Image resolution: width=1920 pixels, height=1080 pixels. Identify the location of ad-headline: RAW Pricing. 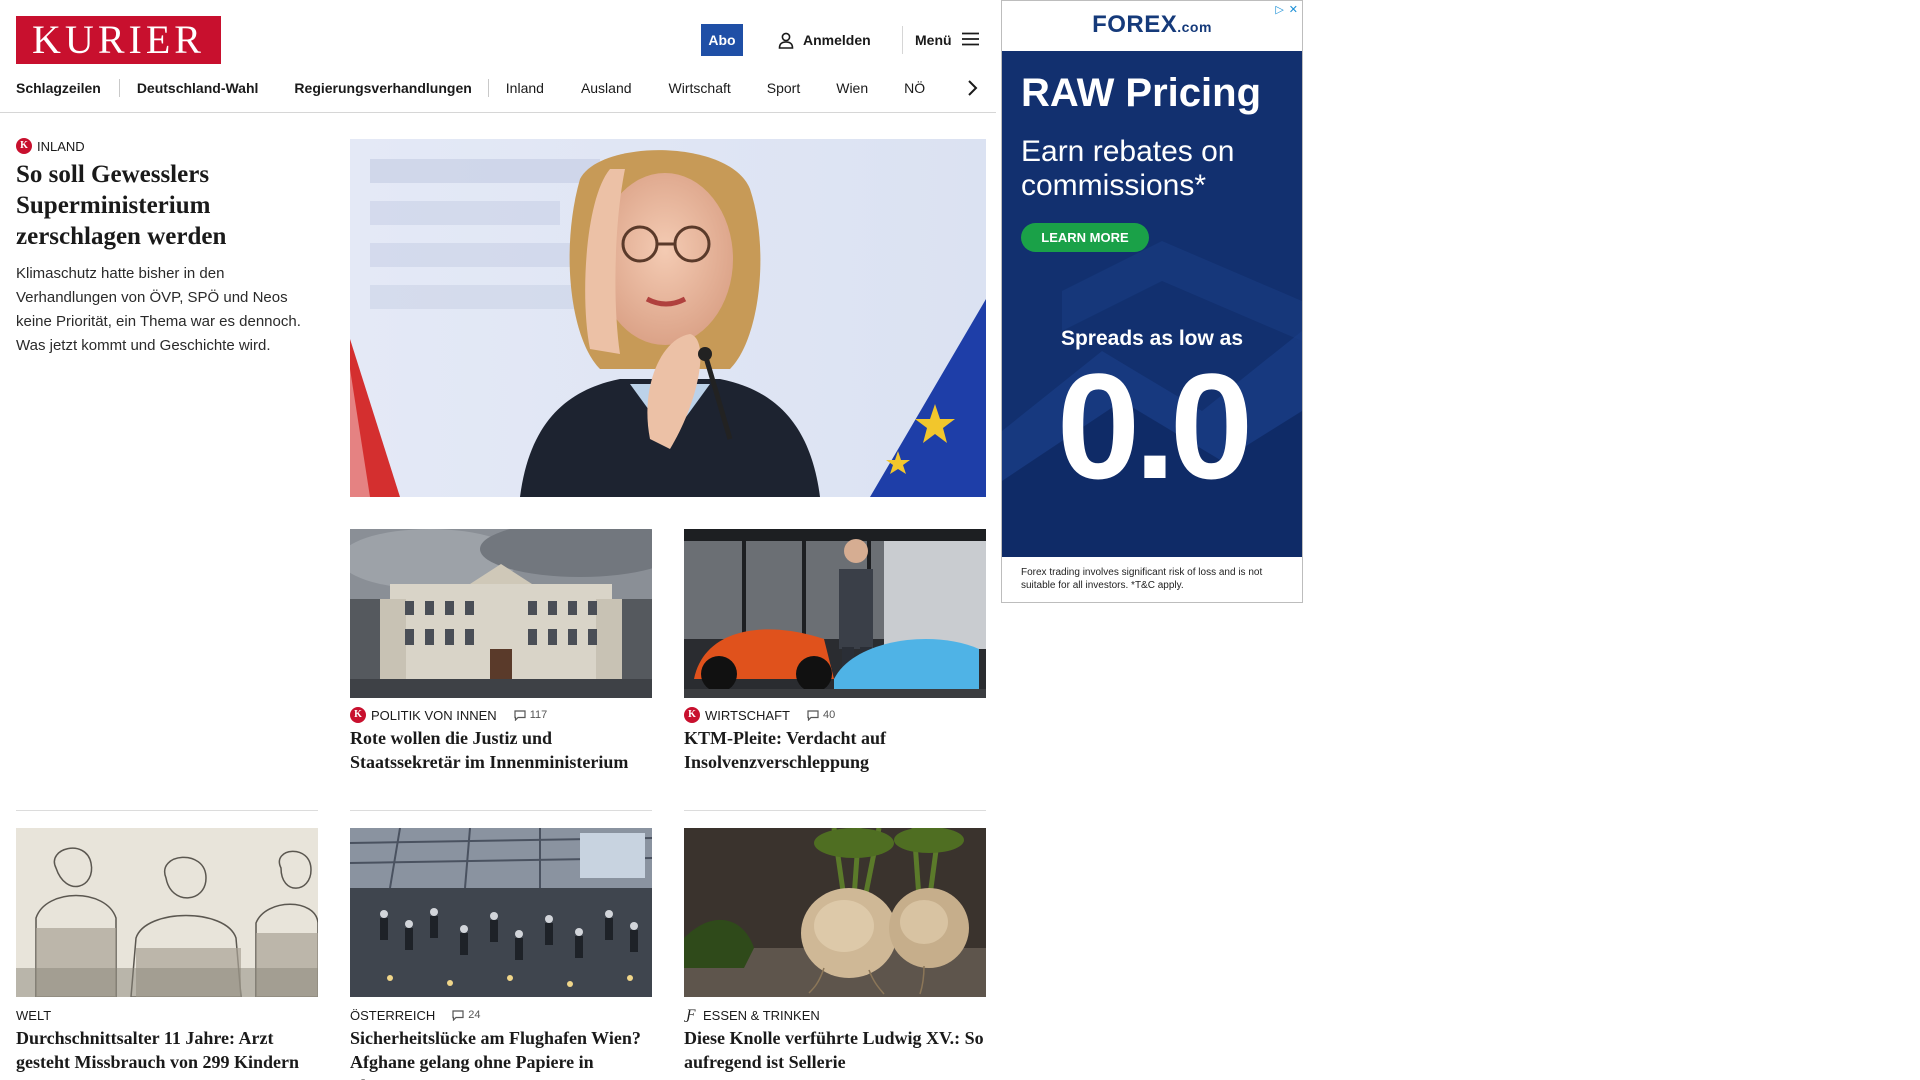
(1141, 93).